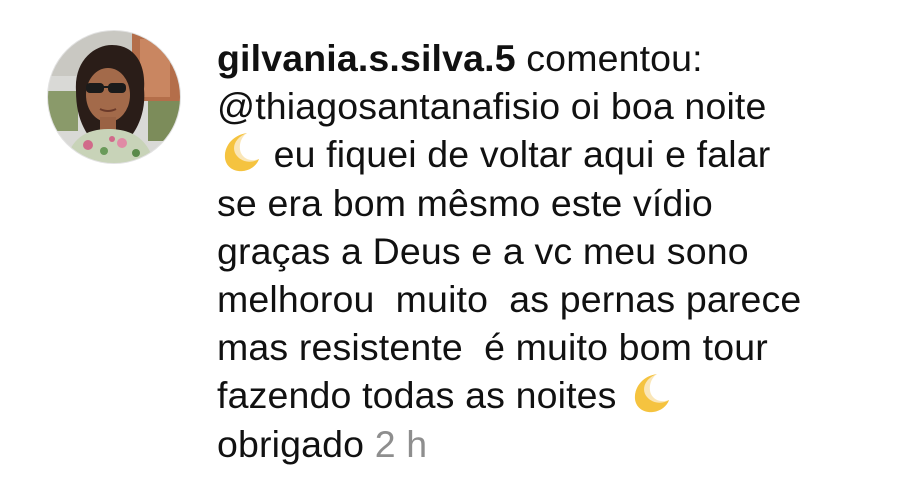  What do you see at coordinates (492, 347) in the screenshot?
I see `comment-line-6: mas resistente é muito bom tour` at bounding box center [492, 347].